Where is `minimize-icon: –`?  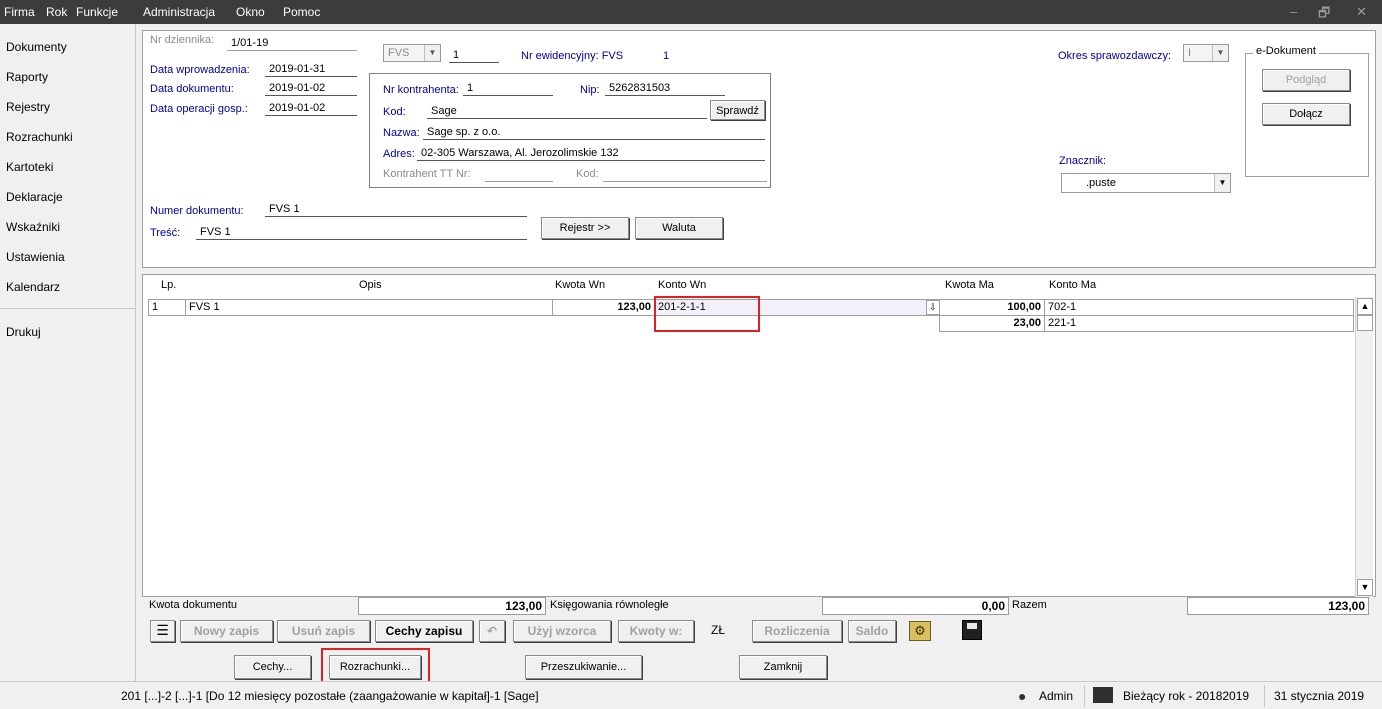
minimize-icon: – is located at coordinates (1293, 11).